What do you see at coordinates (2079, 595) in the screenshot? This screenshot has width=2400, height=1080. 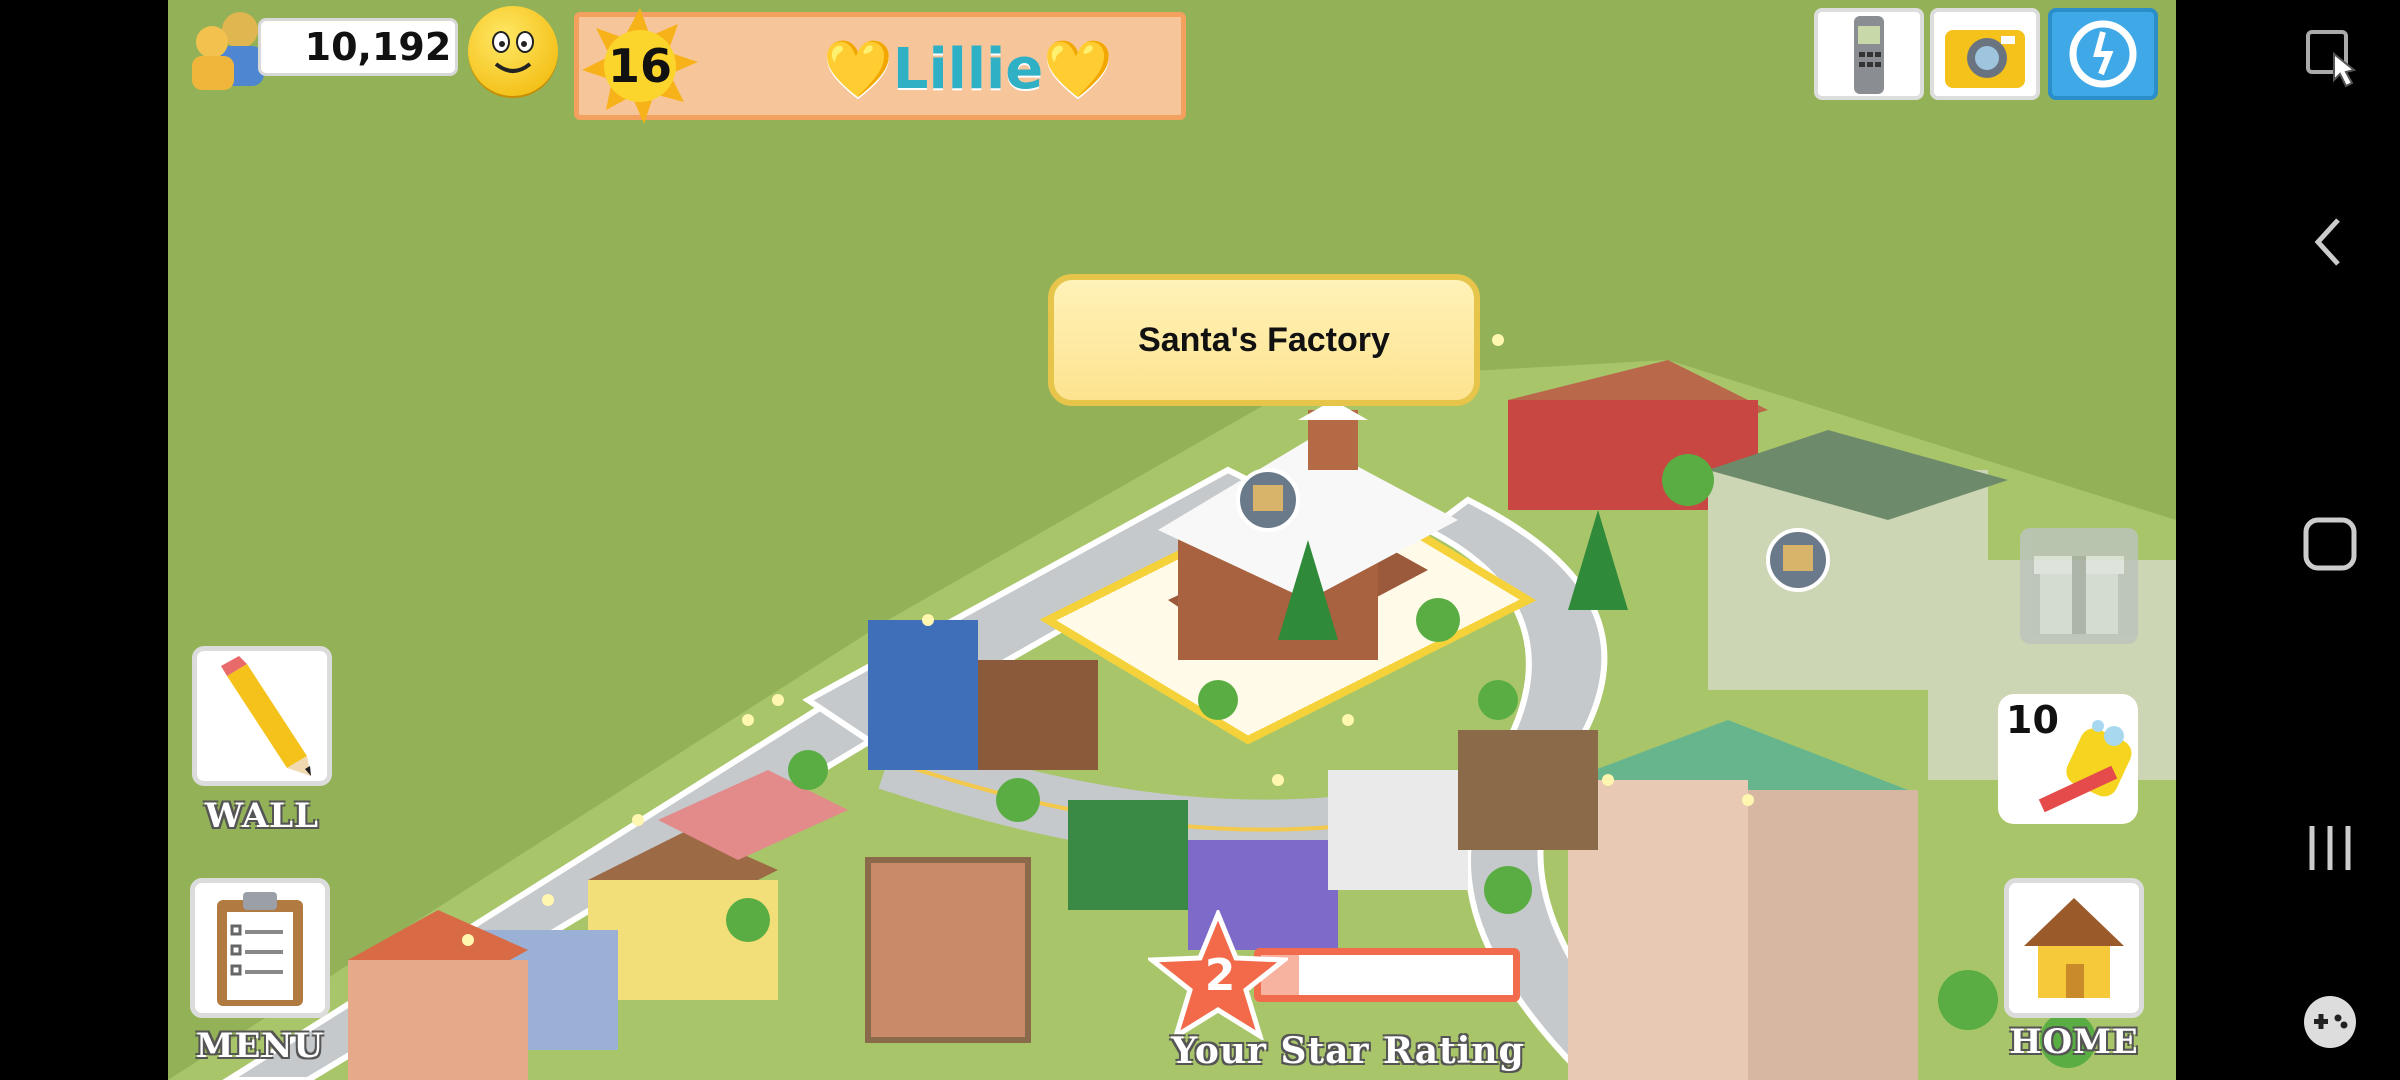 I see `gift-icon` at bounding box center [2079, 595].